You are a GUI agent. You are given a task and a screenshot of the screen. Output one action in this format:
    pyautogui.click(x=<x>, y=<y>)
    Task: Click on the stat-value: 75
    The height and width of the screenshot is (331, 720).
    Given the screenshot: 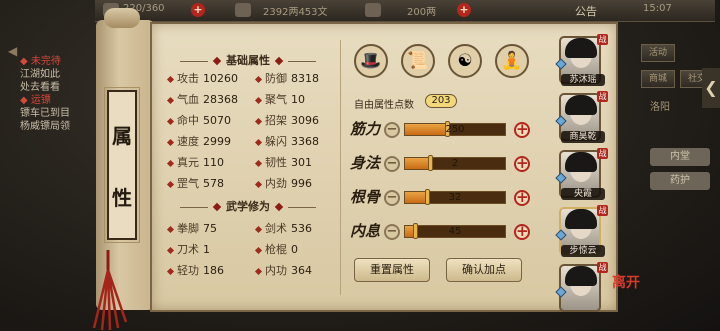 What is the action you would take?
    pyautogui.click(x=210, y=228)
    